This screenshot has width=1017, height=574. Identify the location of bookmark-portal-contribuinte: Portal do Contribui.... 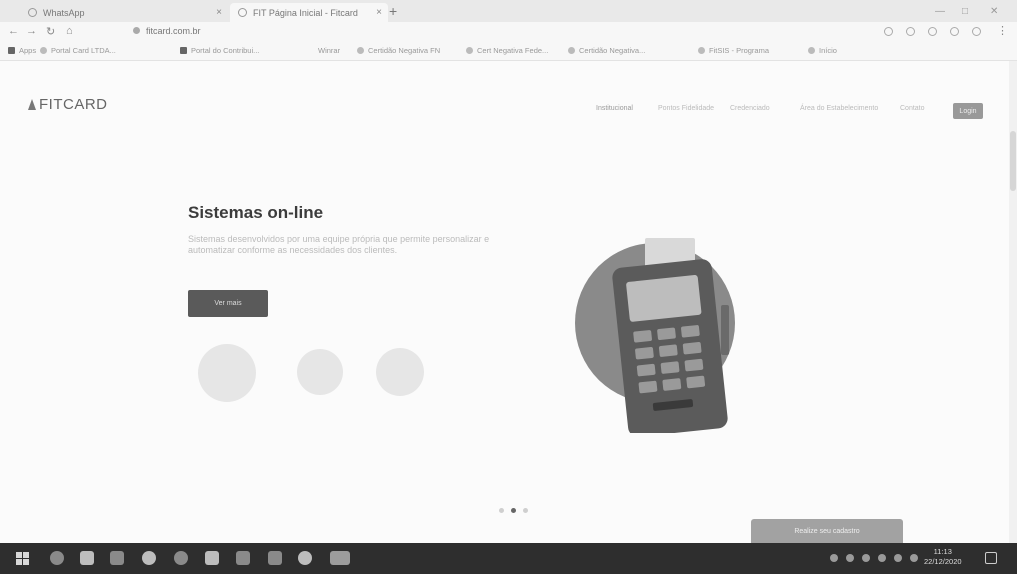
(219, 50).